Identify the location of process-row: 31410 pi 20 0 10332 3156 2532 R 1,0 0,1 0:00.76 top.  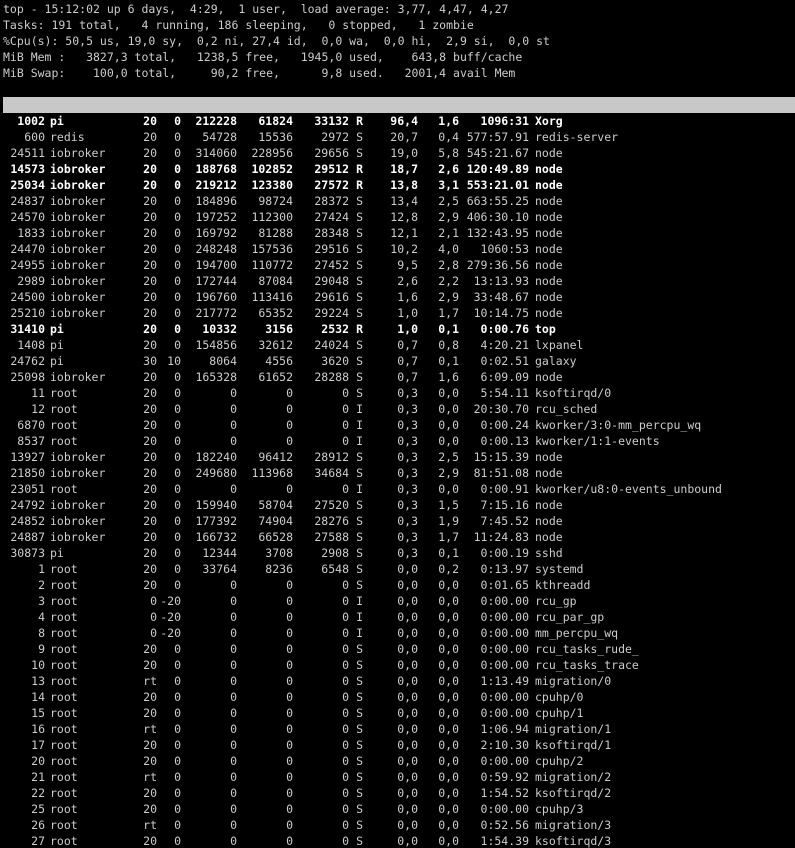
(391, 329).